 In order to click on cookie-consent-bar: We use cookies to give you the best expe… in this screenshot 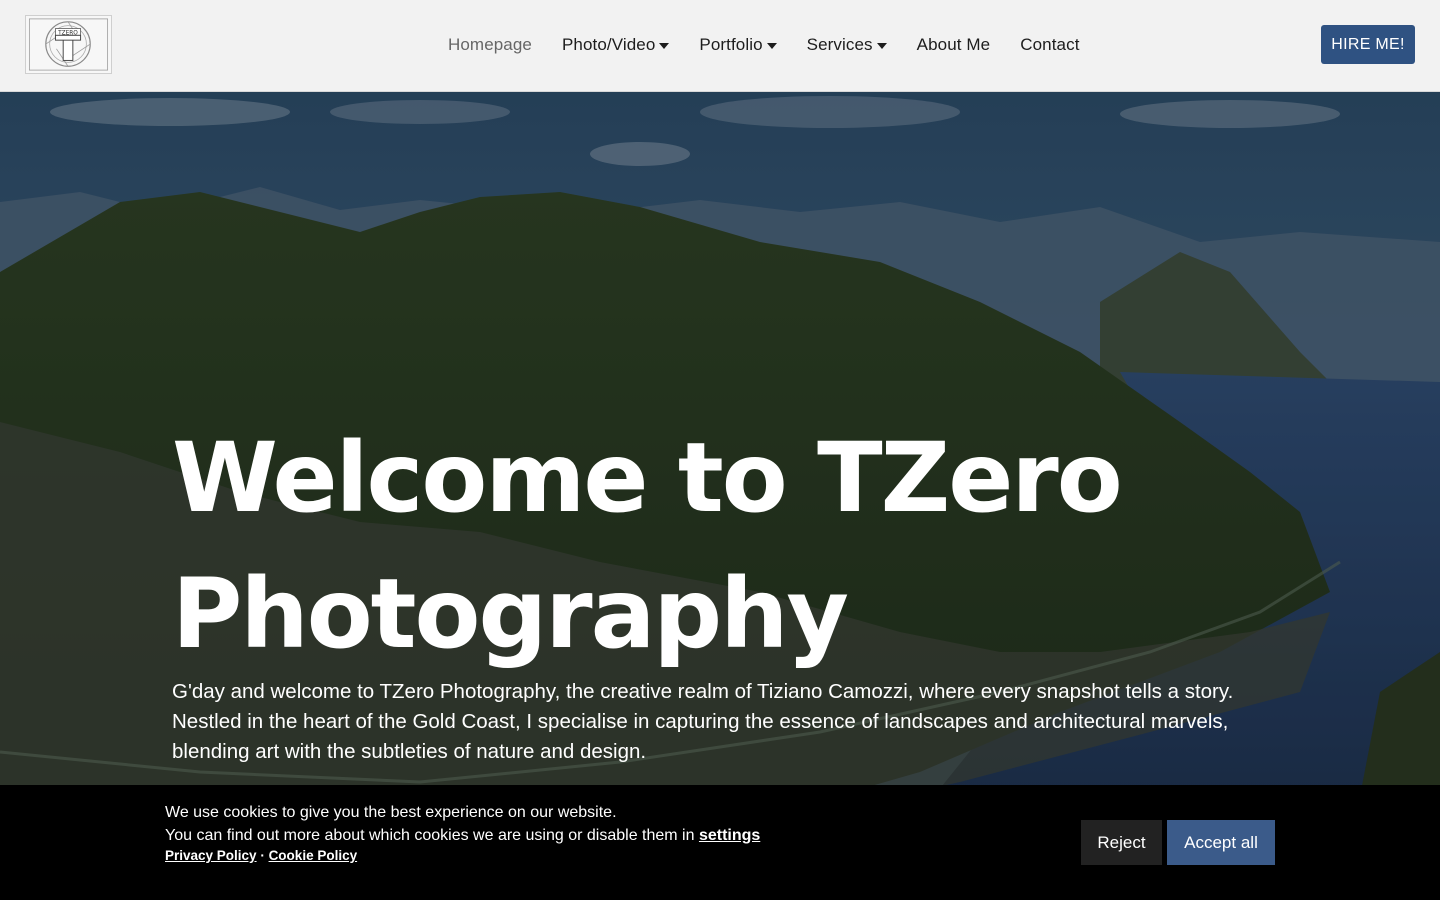, I will do `click(720, 842)`.